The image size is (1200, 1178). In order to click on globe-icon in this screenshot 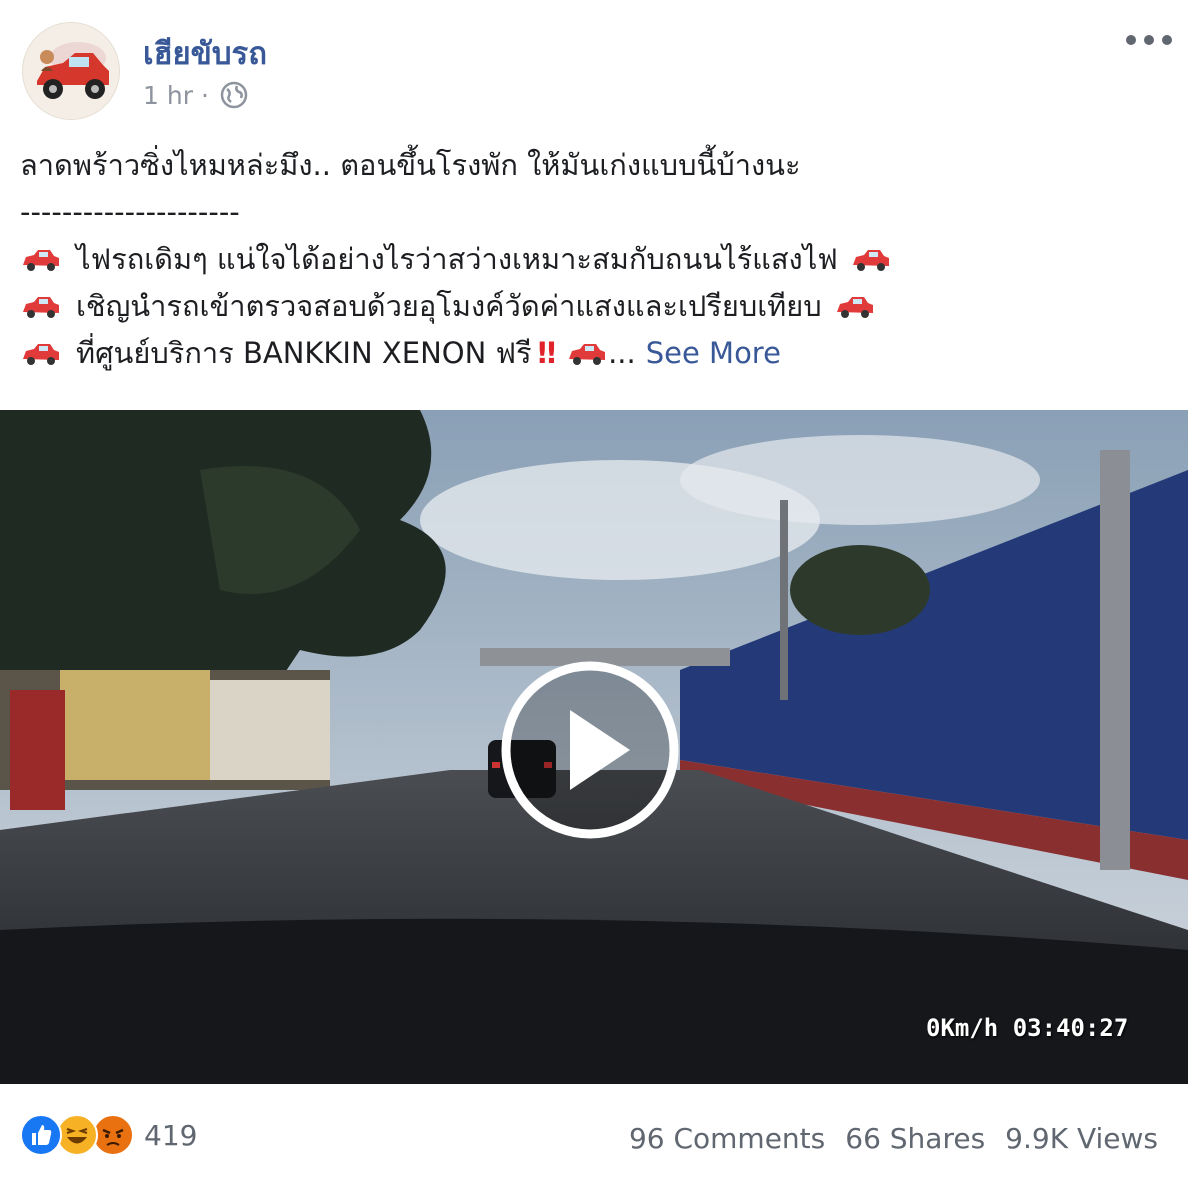, I will do `click(234, 95)`.